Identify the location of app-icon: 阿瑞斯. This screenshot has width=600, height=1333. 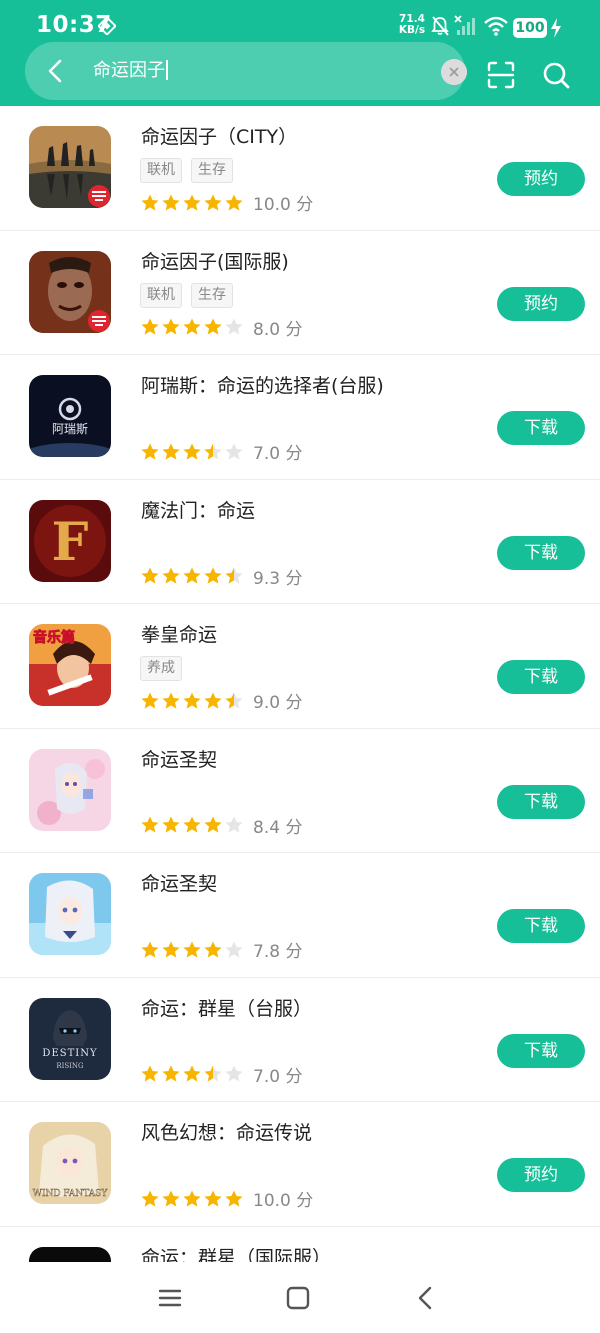
(70, 416).